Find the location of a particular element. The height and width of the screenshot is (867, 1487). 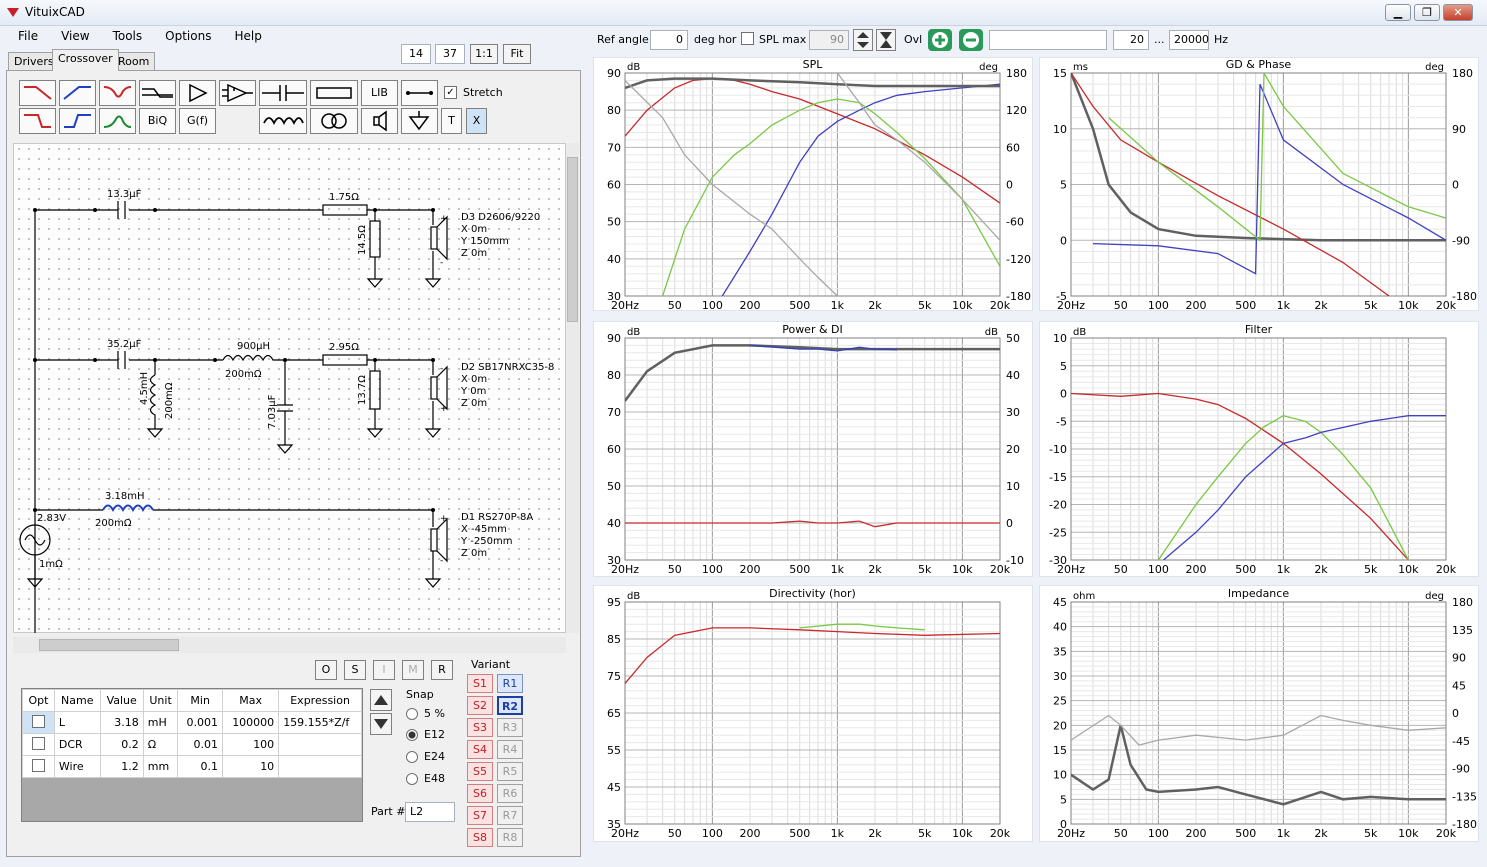

chart-title: Impedance is located at coordinates (1258, 593).